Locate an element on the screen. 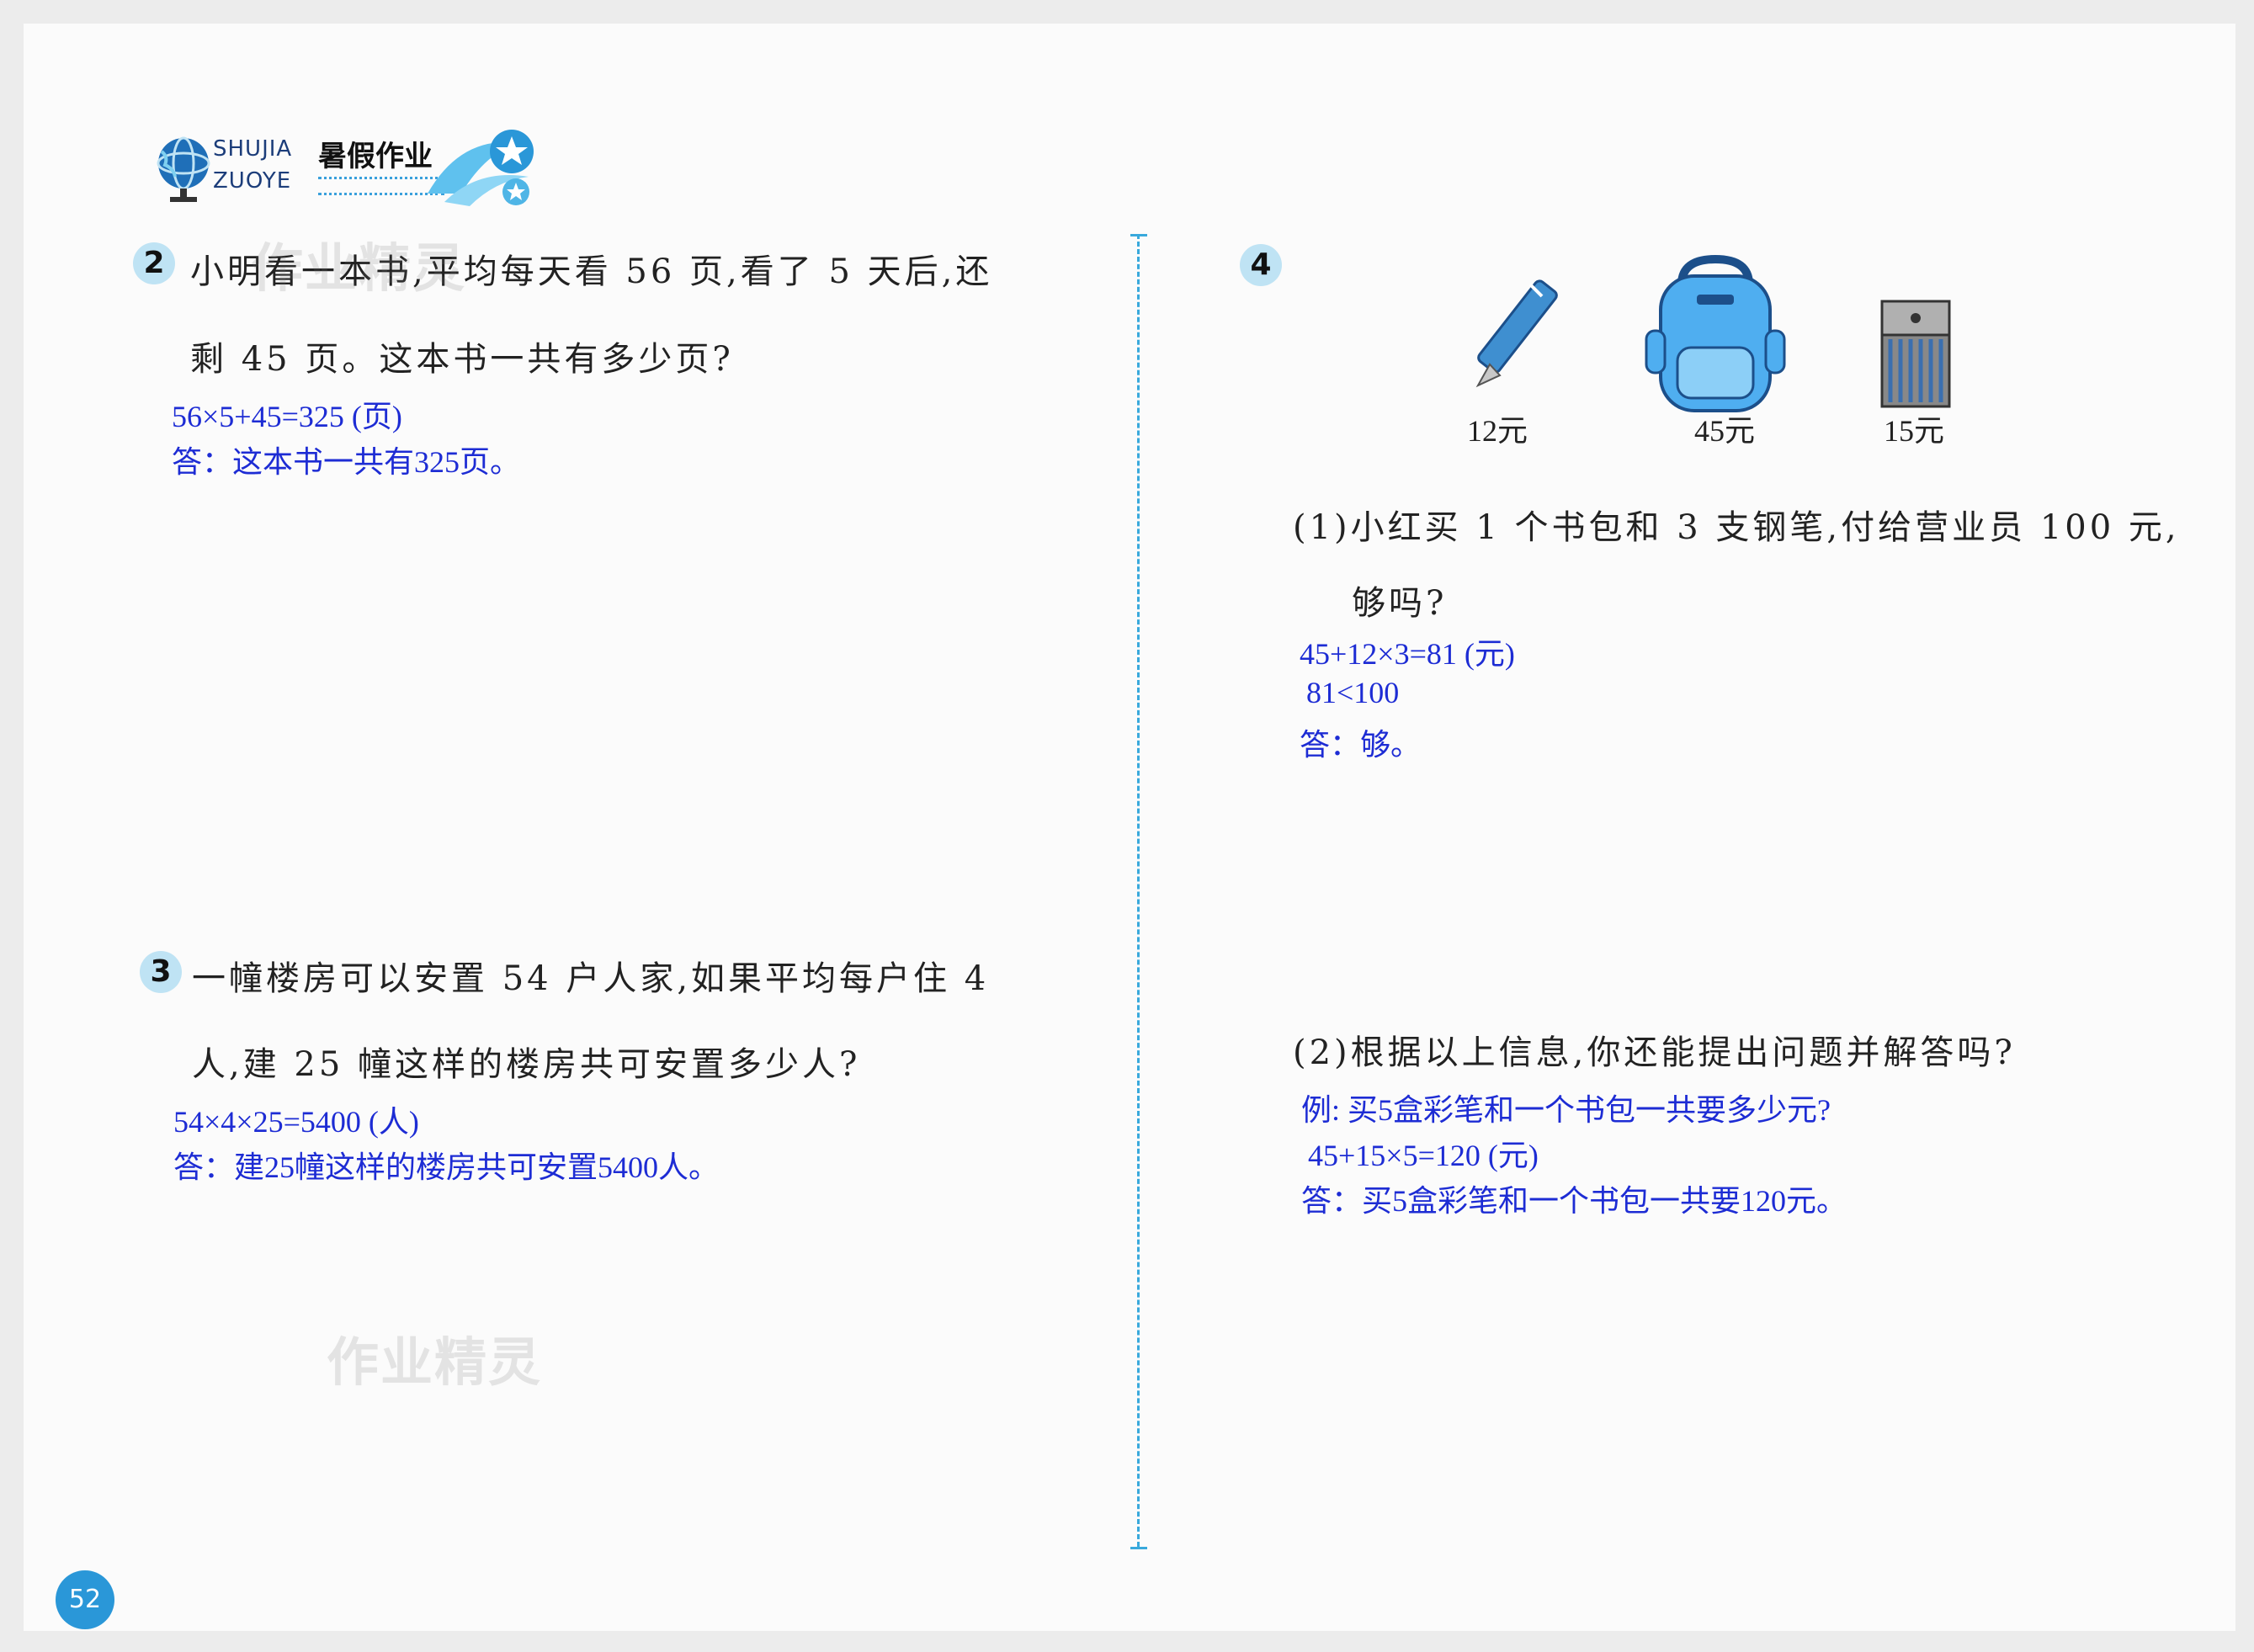 This screenshot has width=2254, height=1652. item-backpack is located at coordinates (1715, 335).